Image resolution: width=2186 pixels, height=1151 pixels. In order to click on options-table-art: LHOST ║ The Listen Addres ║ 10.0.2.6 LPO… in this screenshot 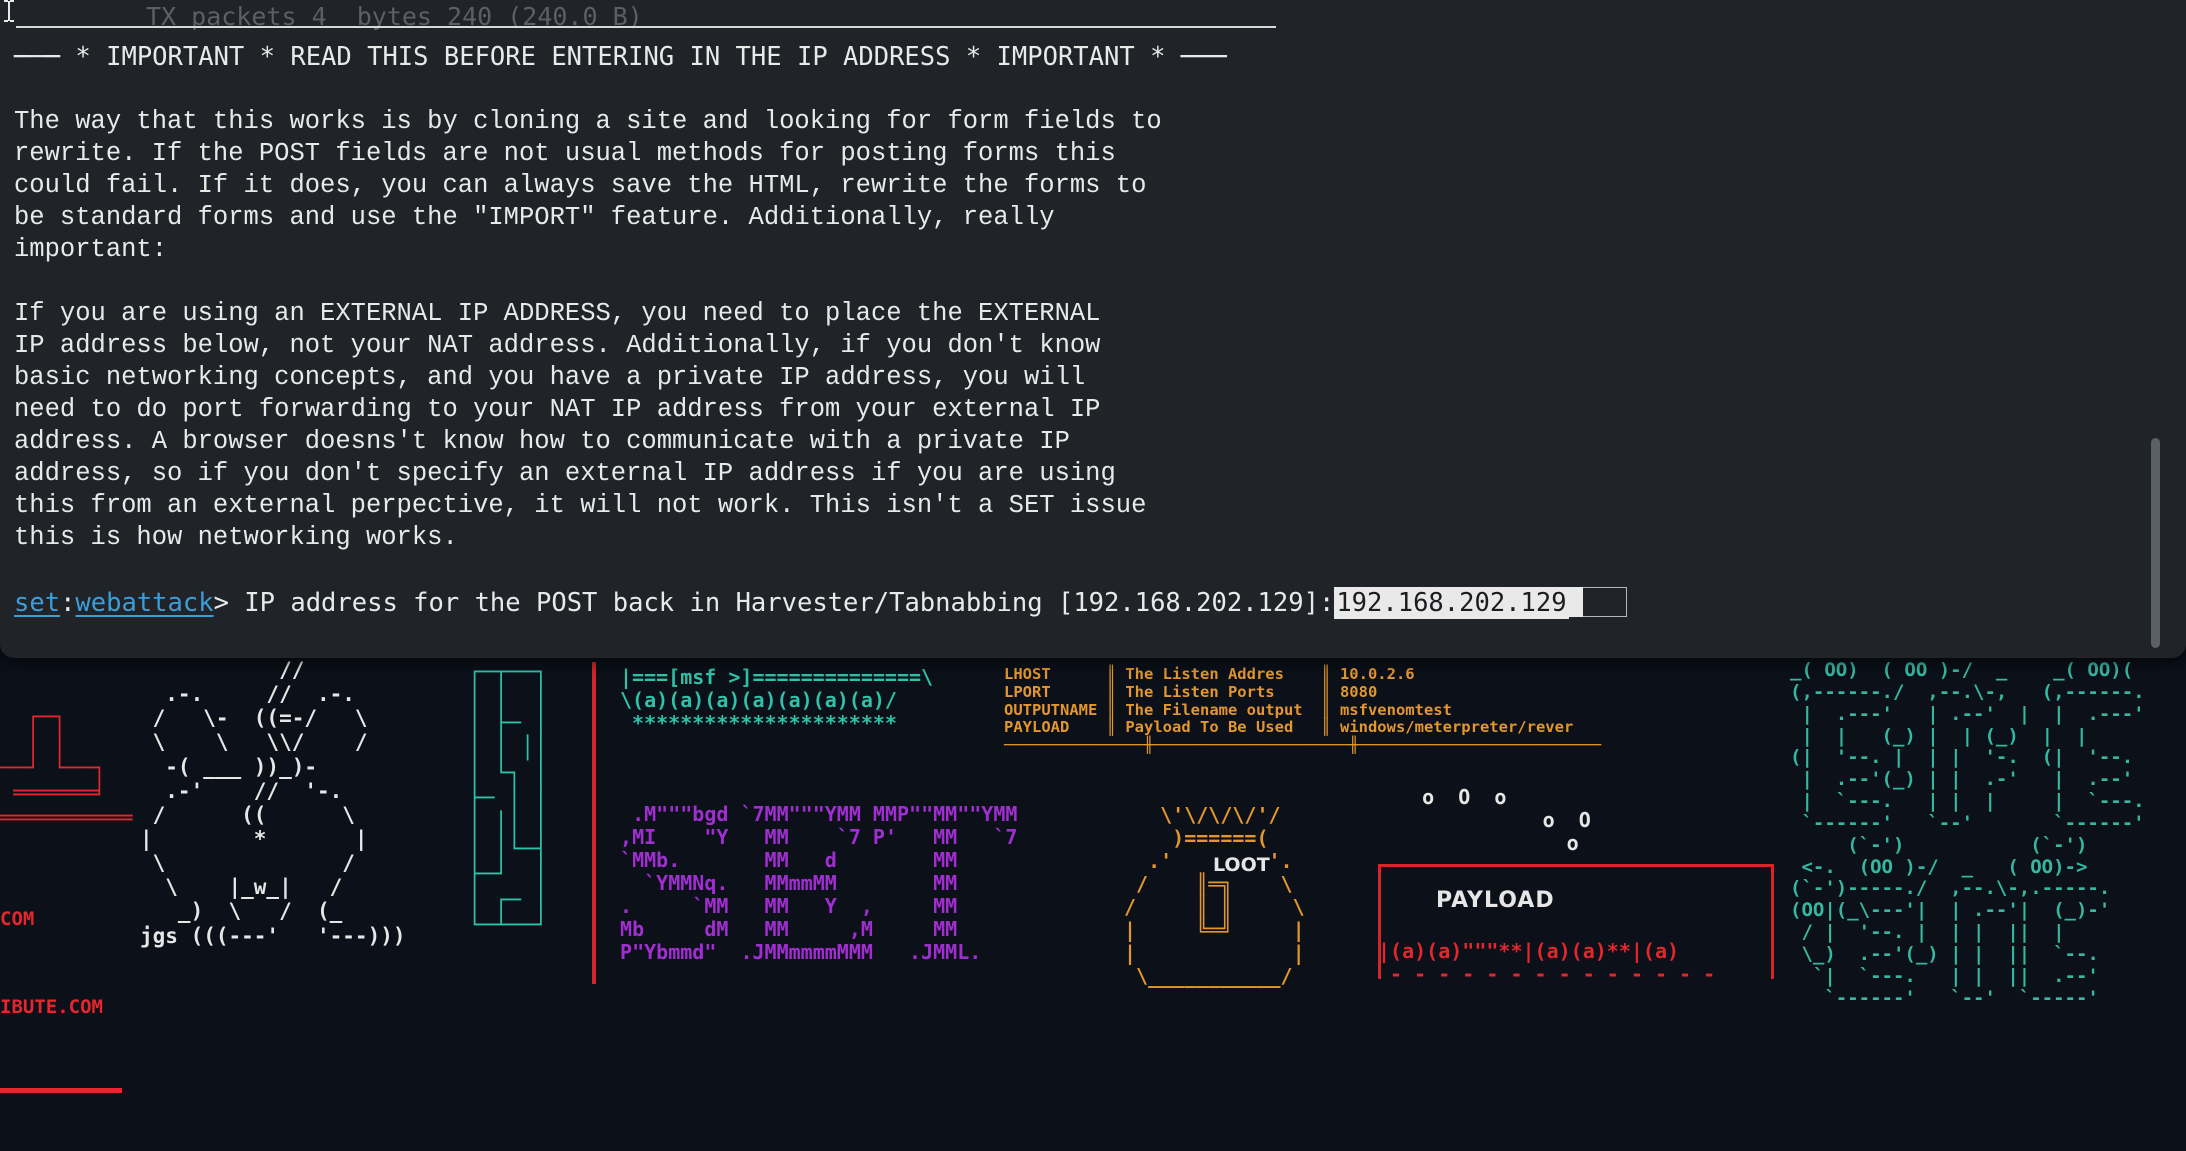, I will do `click(1303, 710)`.